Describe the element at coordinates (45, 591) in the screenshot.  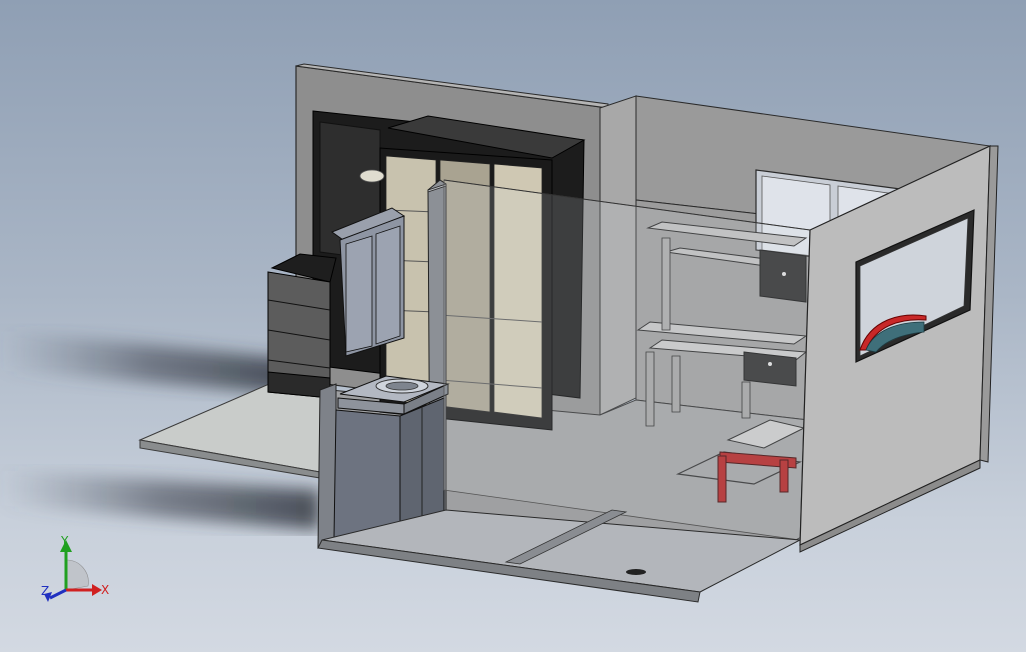
I see `z-axis-label: Z` at that location.